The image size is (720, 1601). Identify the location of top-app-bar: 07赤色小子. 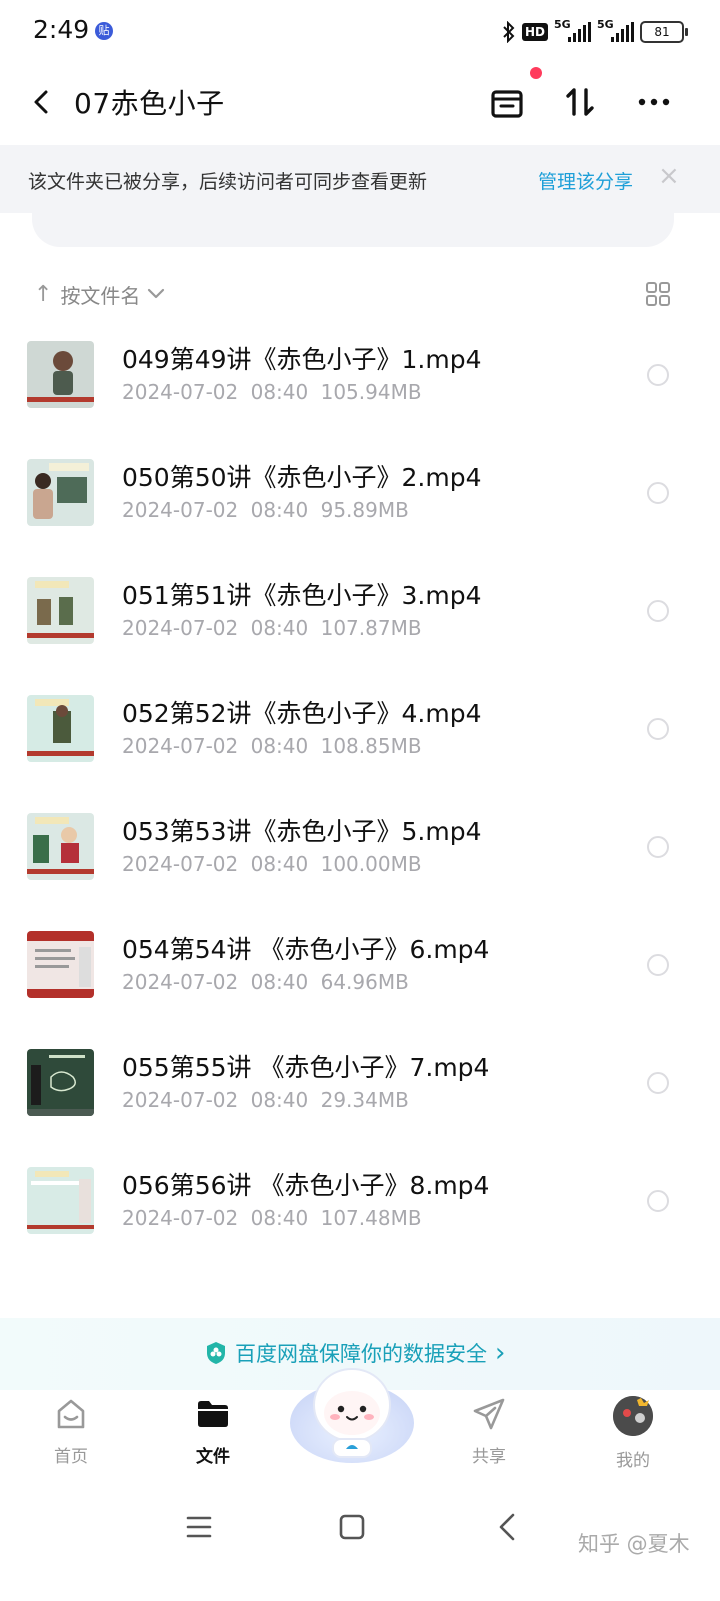
(360, 103).